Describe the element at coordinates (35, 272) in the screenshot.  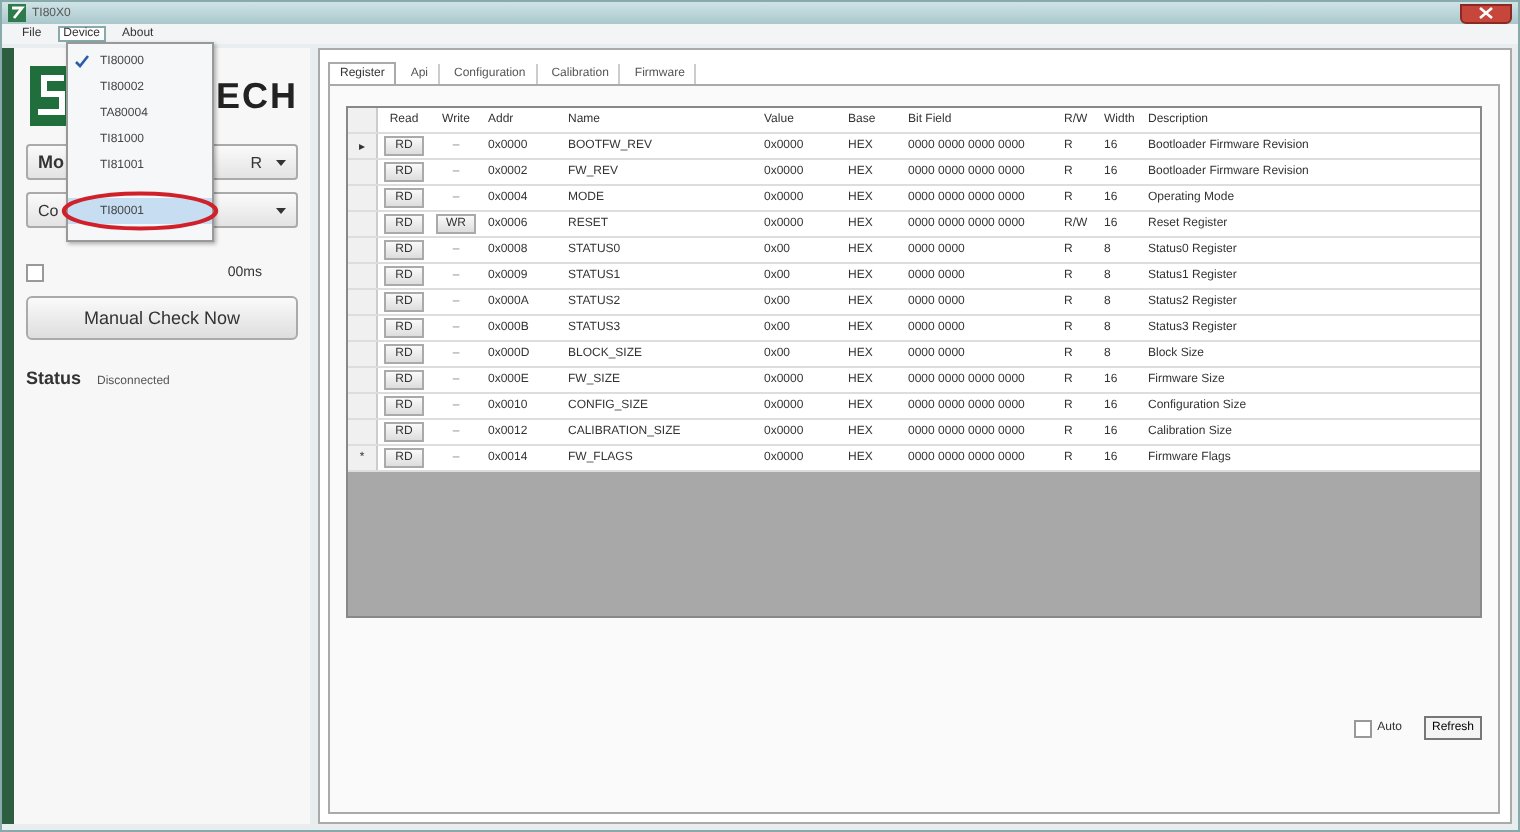
I see `poll-checkbox` at that location.